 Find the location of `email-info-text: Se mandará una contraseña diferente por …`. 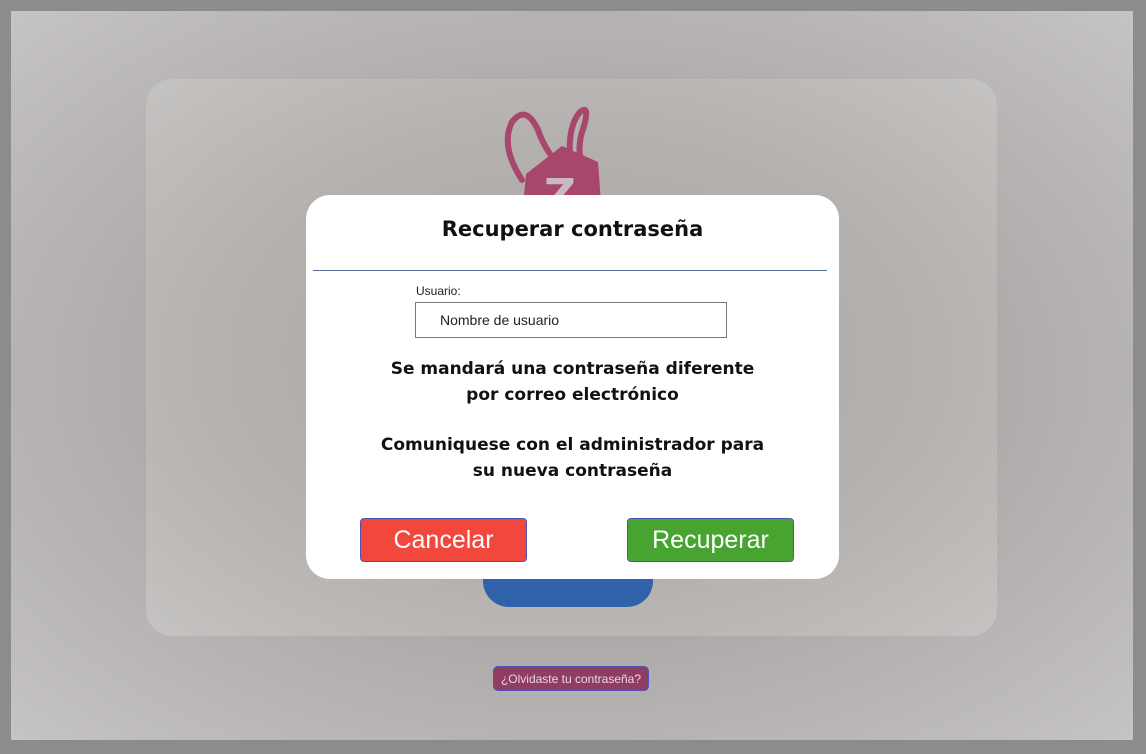

email-info-text: Se mandará una contraseña diferente por … is located at coordinates (572, 382).